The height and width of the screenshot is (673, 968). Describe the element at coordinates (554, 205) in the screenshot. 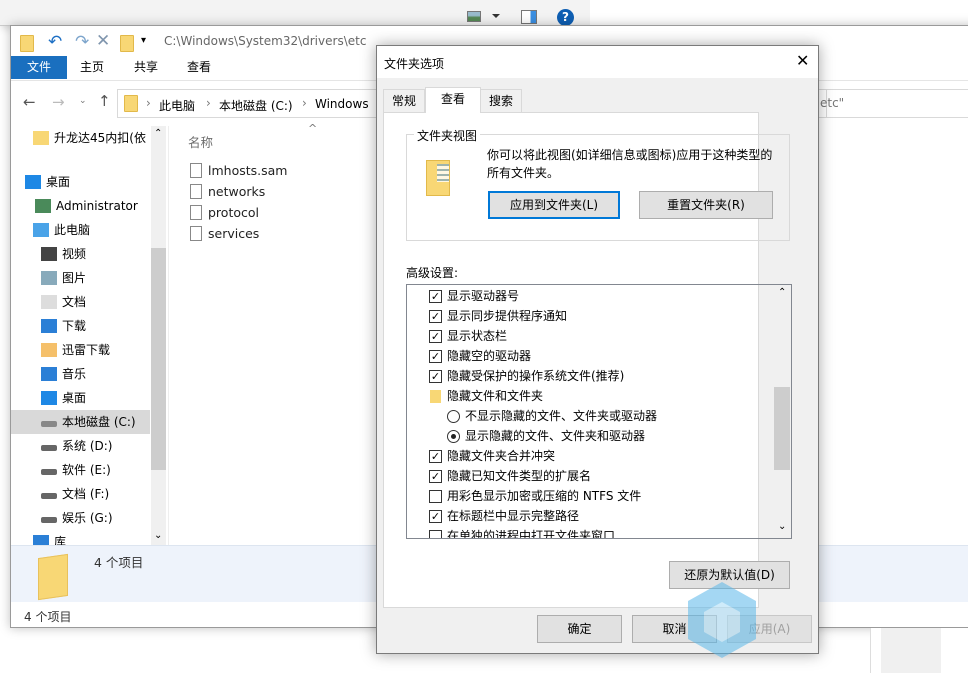

I see `apply-to-folders-button: 应用到文件夹(L)` at that location.